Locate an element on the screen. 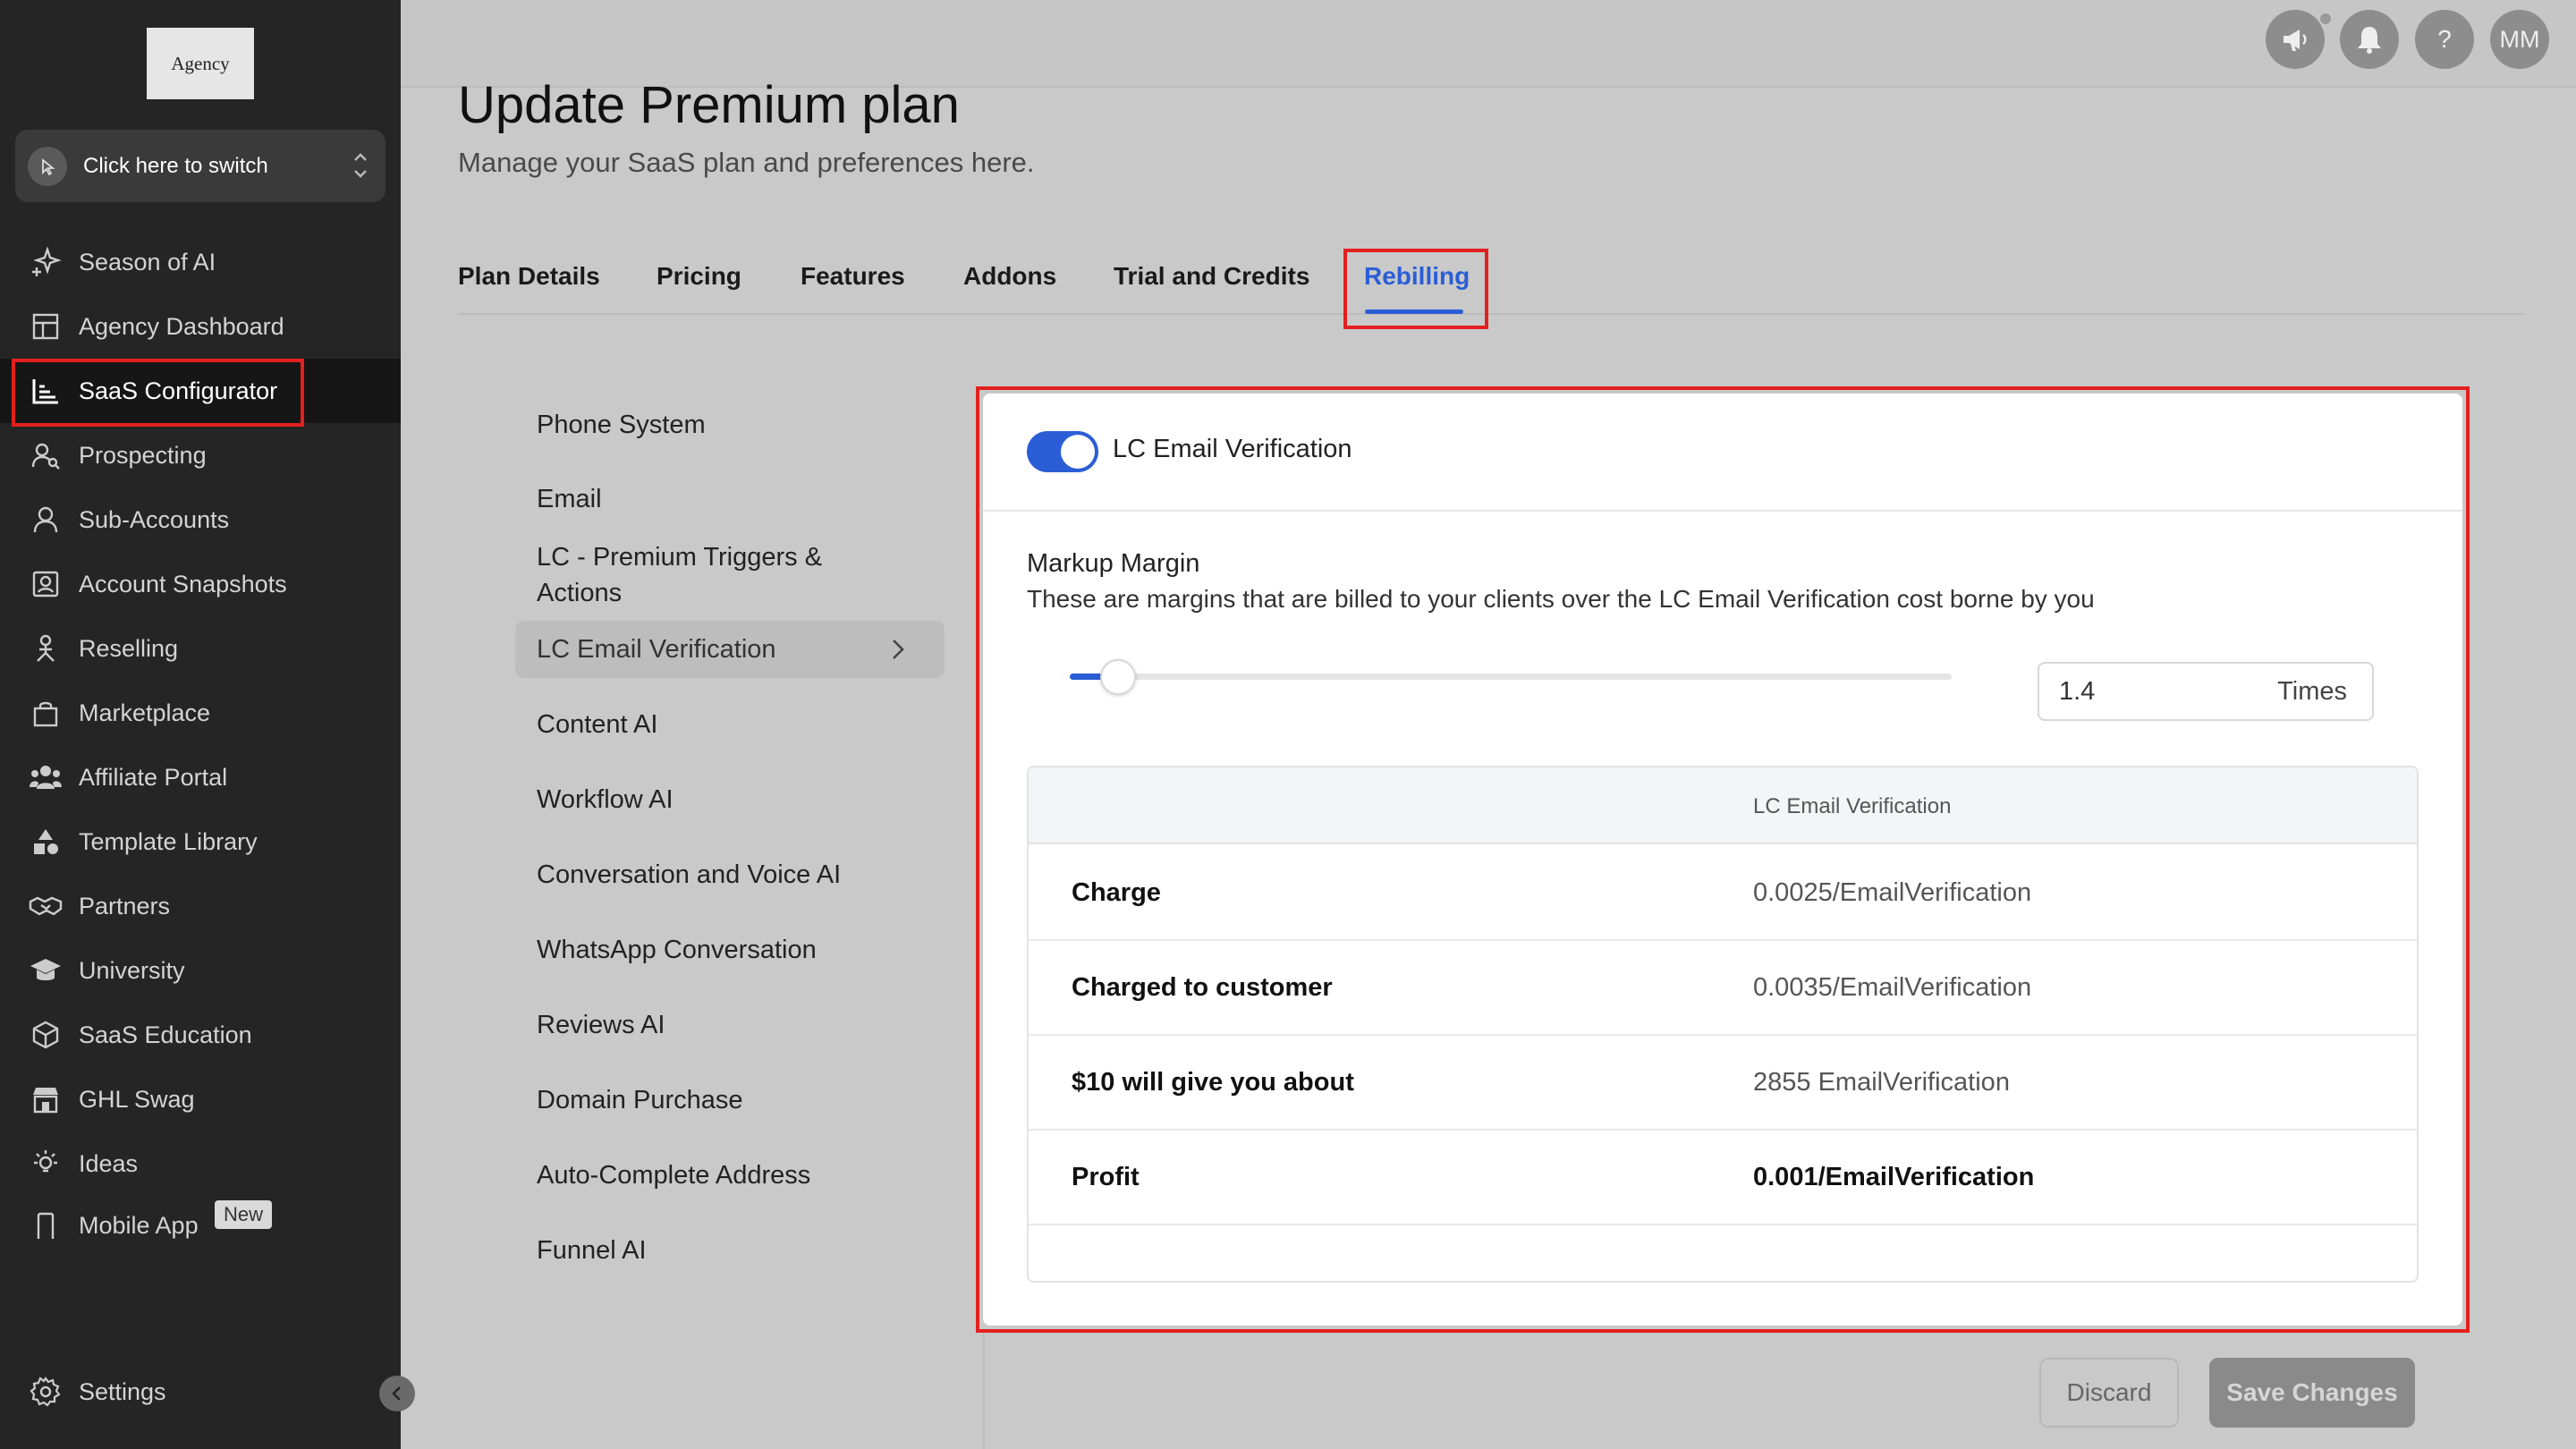 Image resolution: width=2576 pixels, height=1449 pixels. announcements-button is located at coordinates (2295, 39).